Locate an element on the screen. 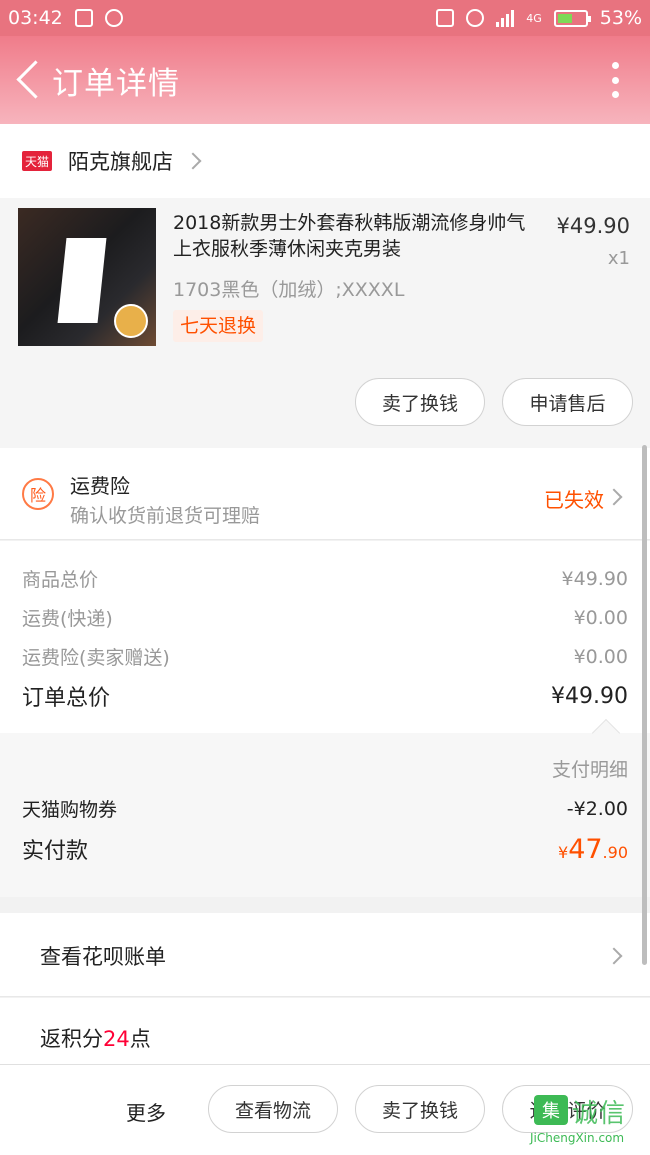 This screenshot has height=1155, width=650. shop-row: 天猫 陌克旗舰店 is located at coordinates (325, 161).